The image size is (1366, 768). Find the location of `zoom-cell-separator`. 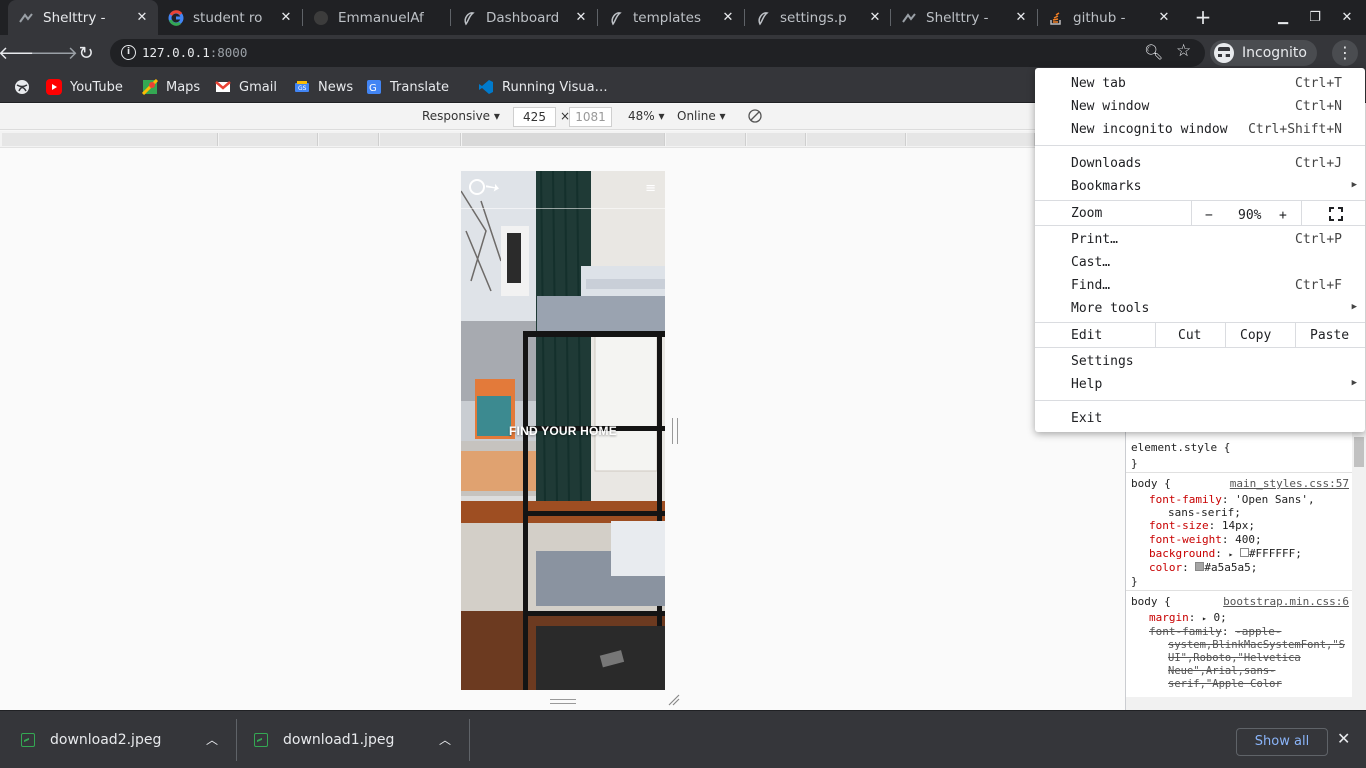

zoom-cell-separator is located at coordinates (1191, 213).